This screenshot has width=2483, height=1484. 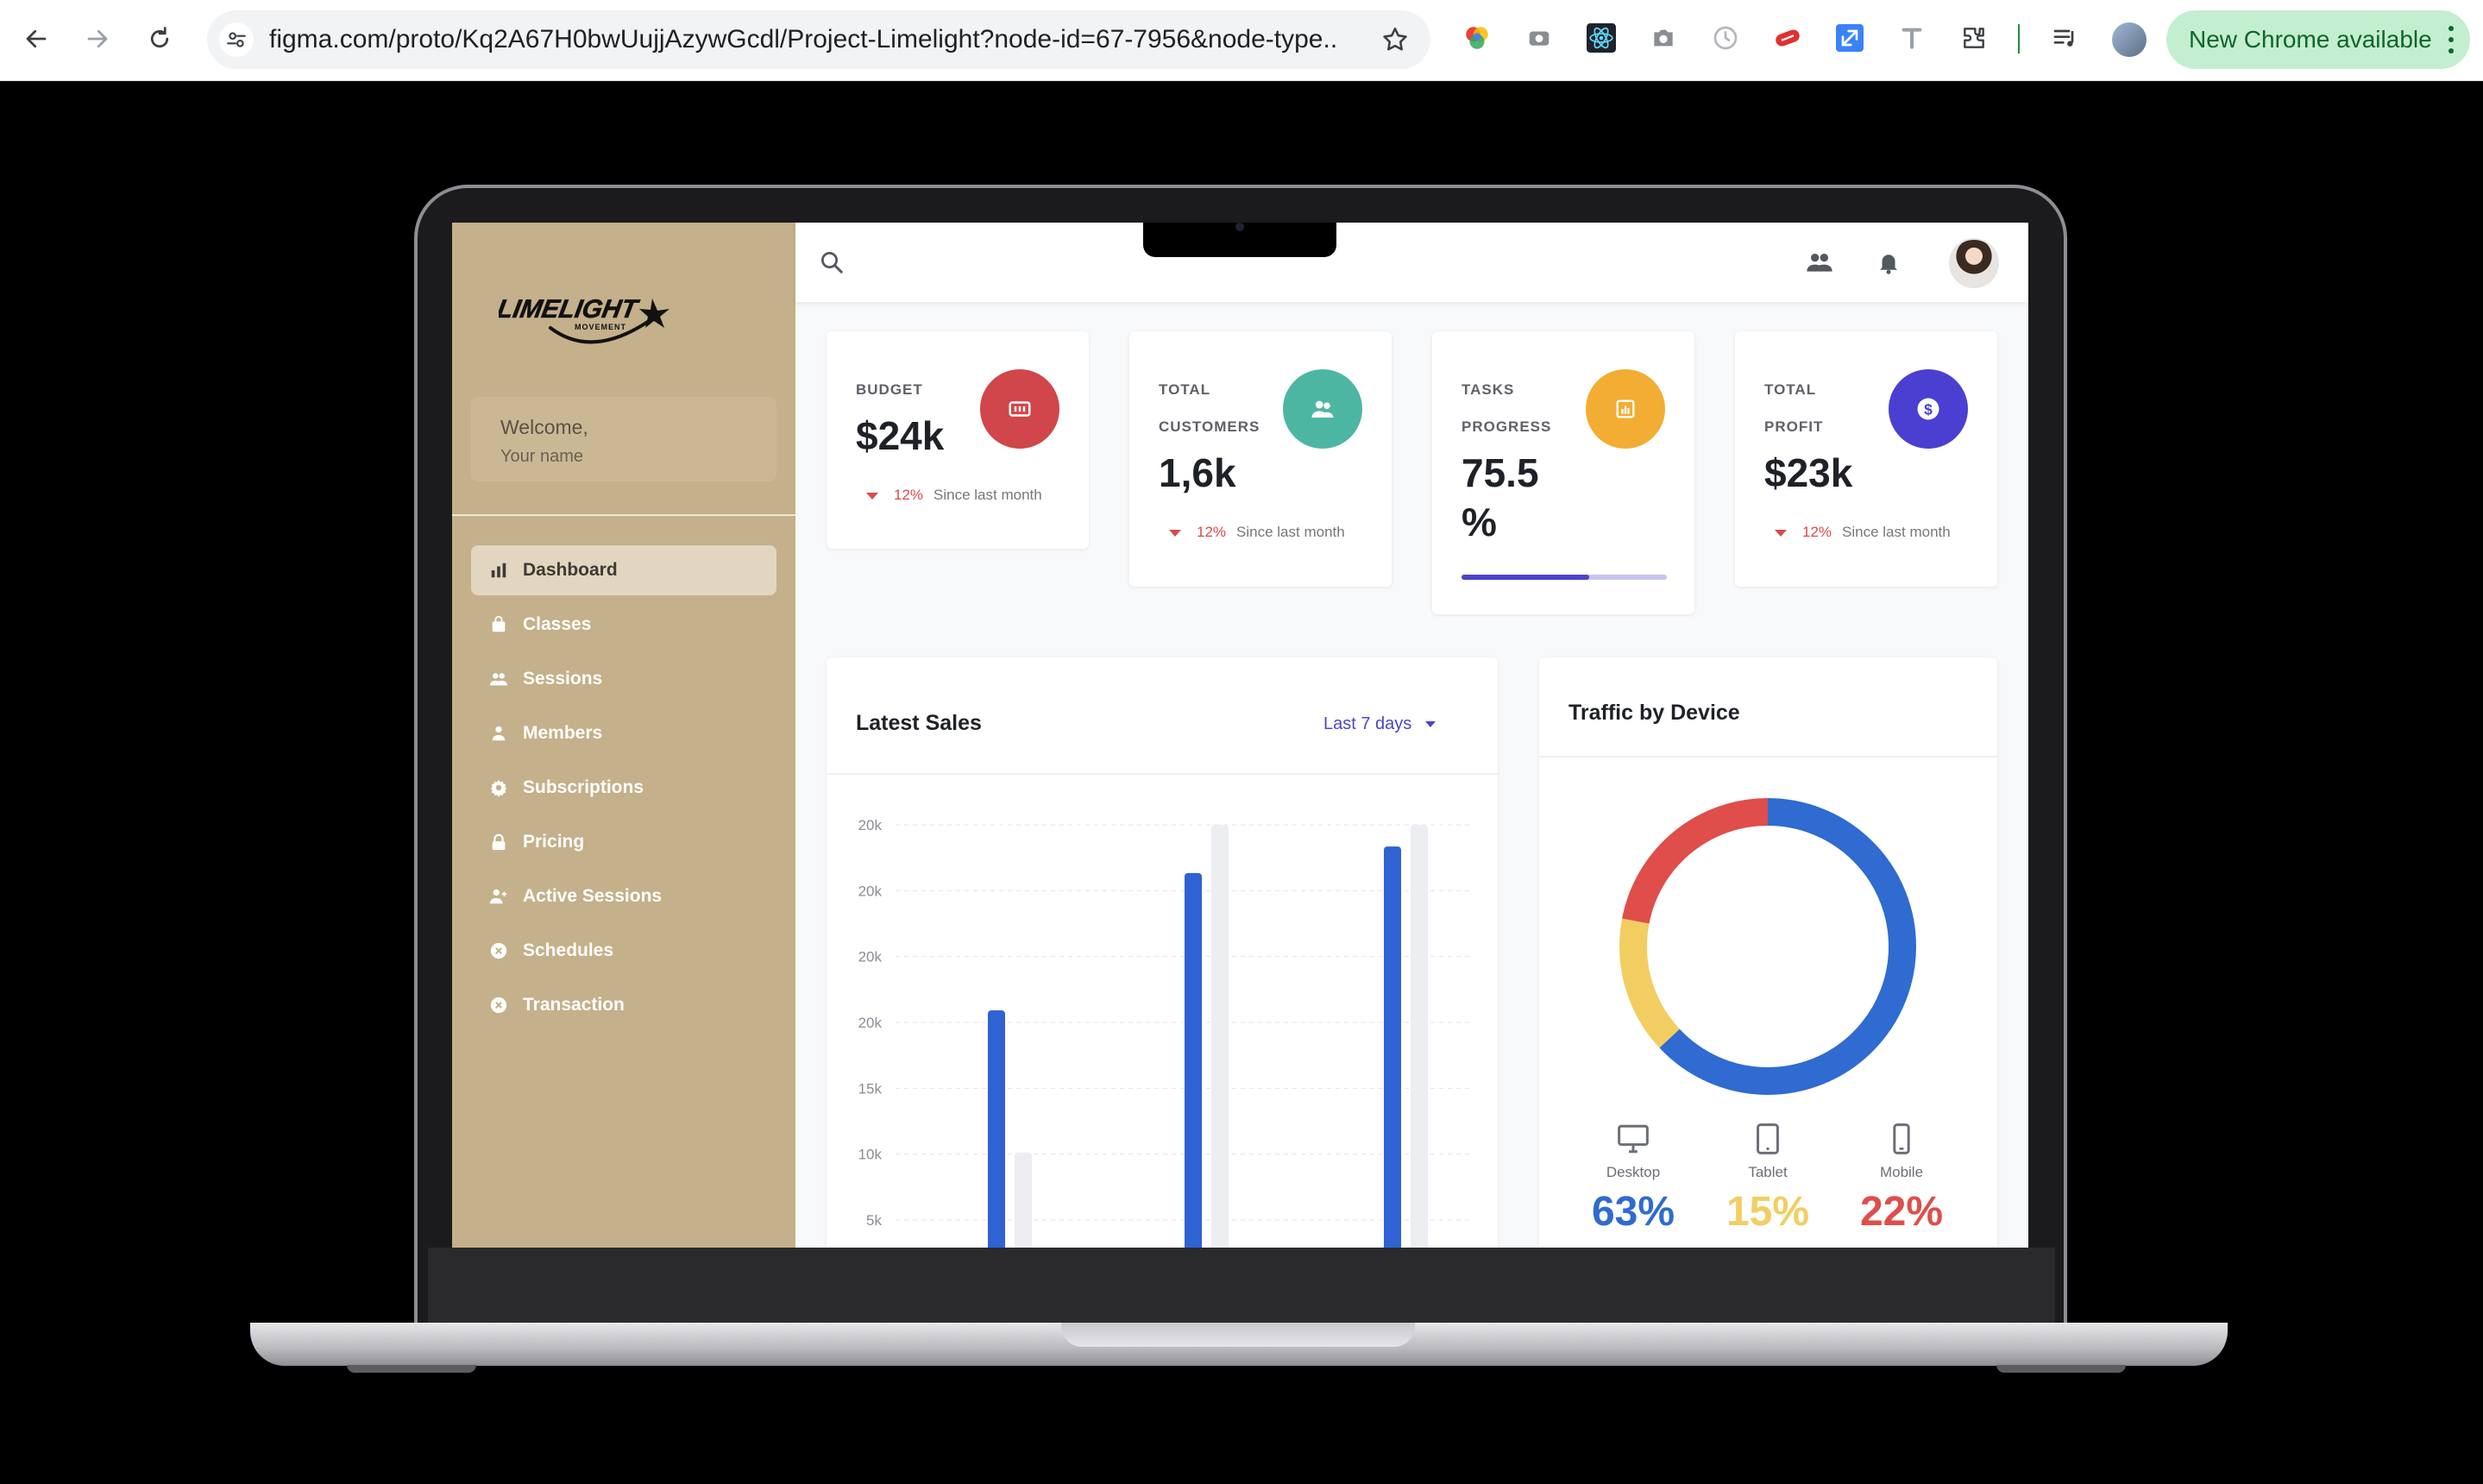 What do you see at coordinates (498, 842) in the screenshot?
I see `lock-icon` at bounding box center [498, 842].